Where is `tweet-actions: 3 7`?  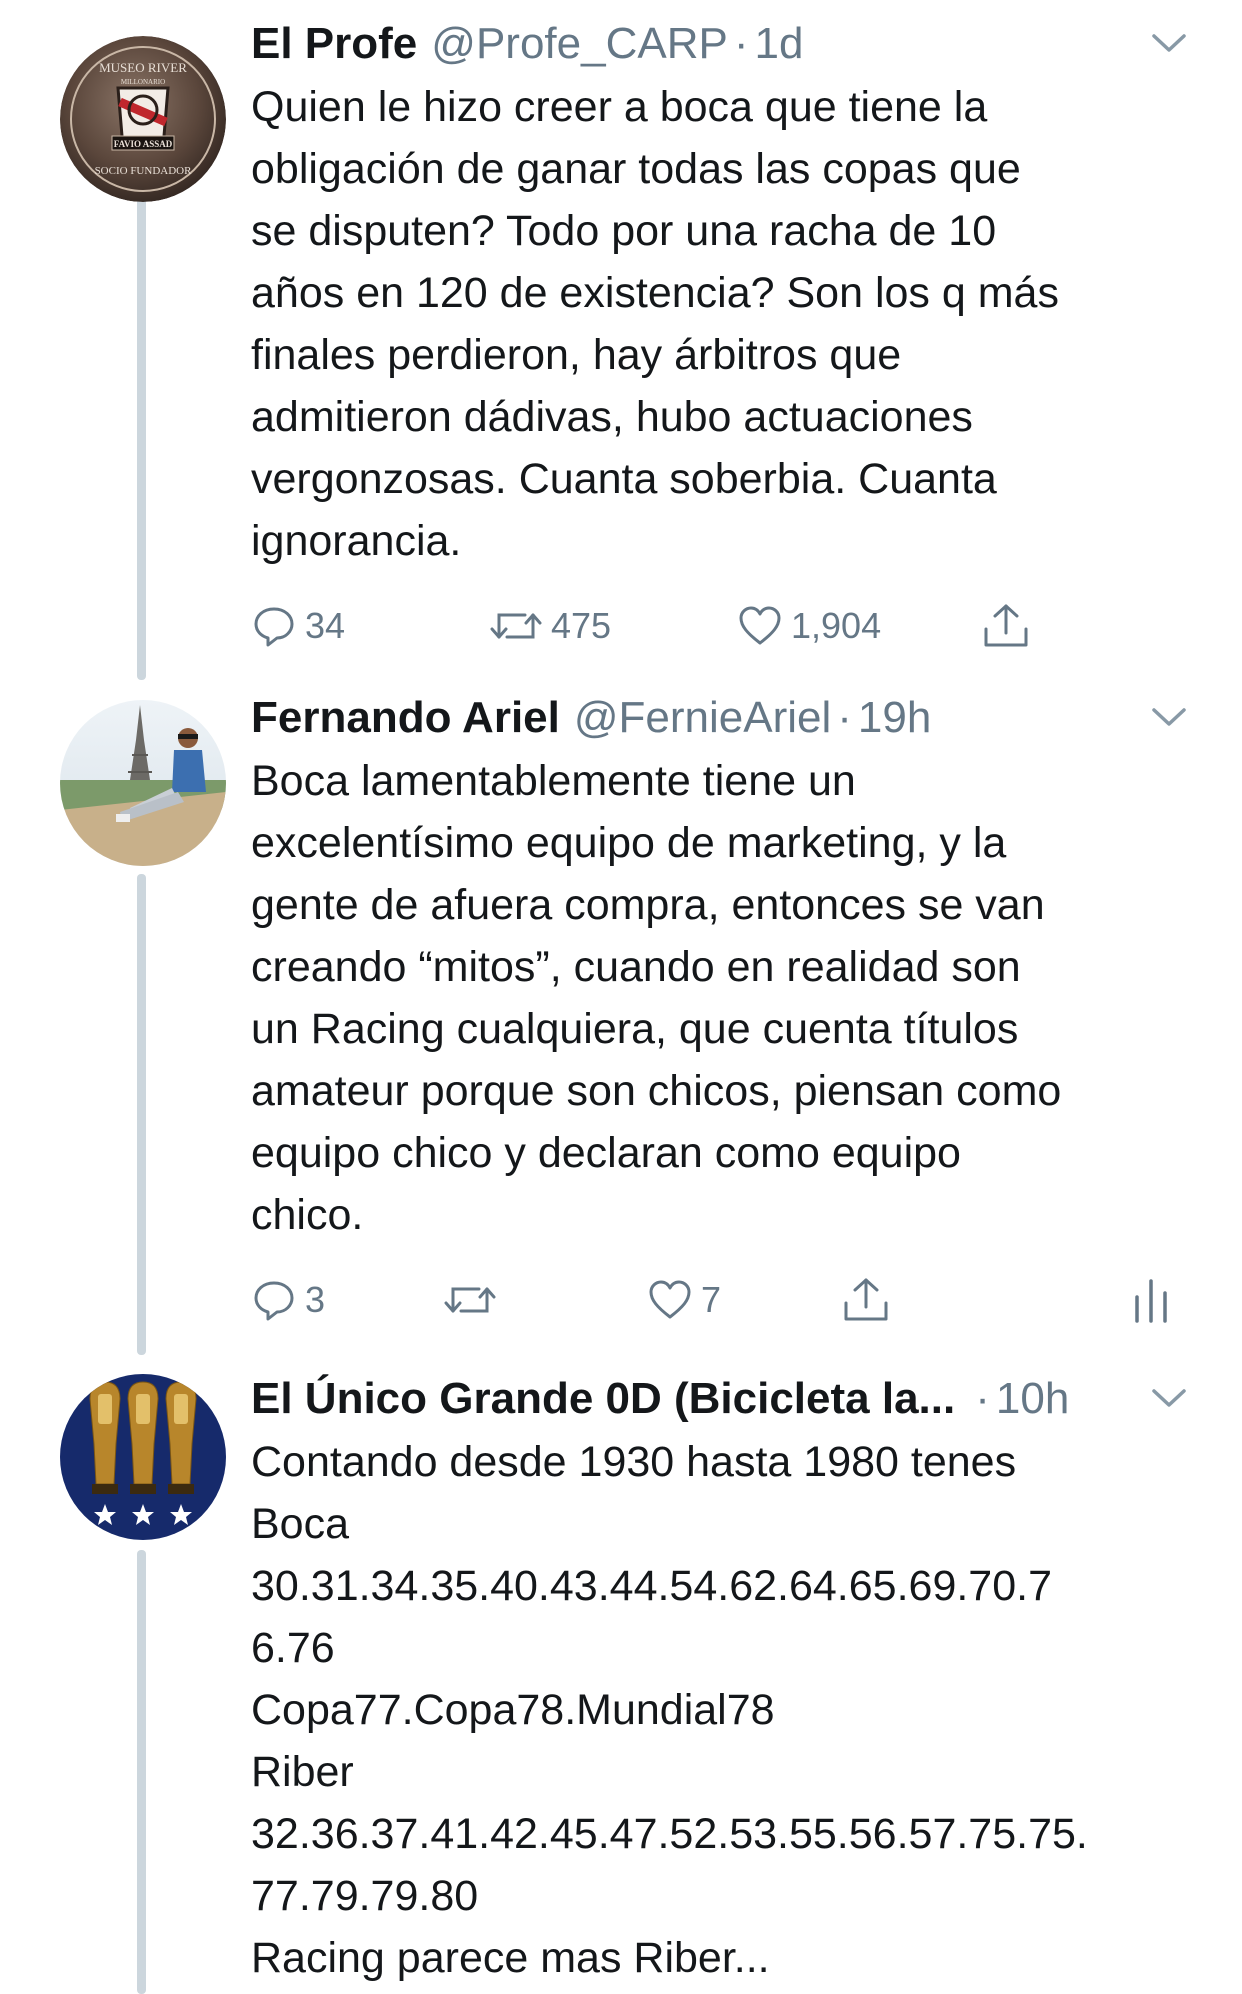 tweet-actions: 3 7 is located at coordinates (721, 1300).